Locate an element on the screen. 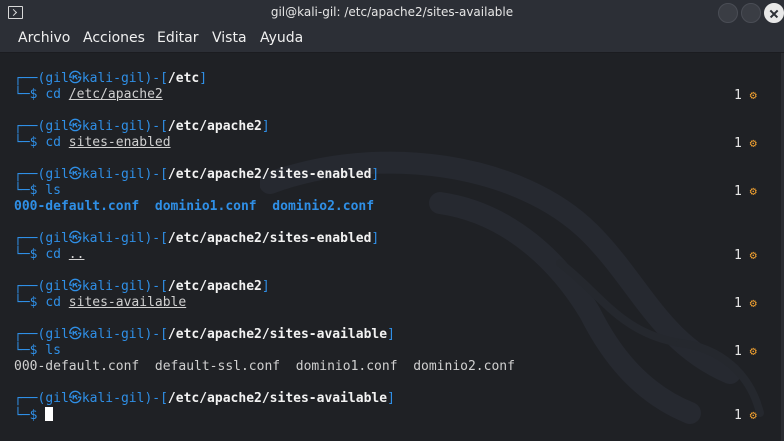 The height and width of the screenshot is (441, 784). menu-vista: Vista is located at coordinates (229, 38).